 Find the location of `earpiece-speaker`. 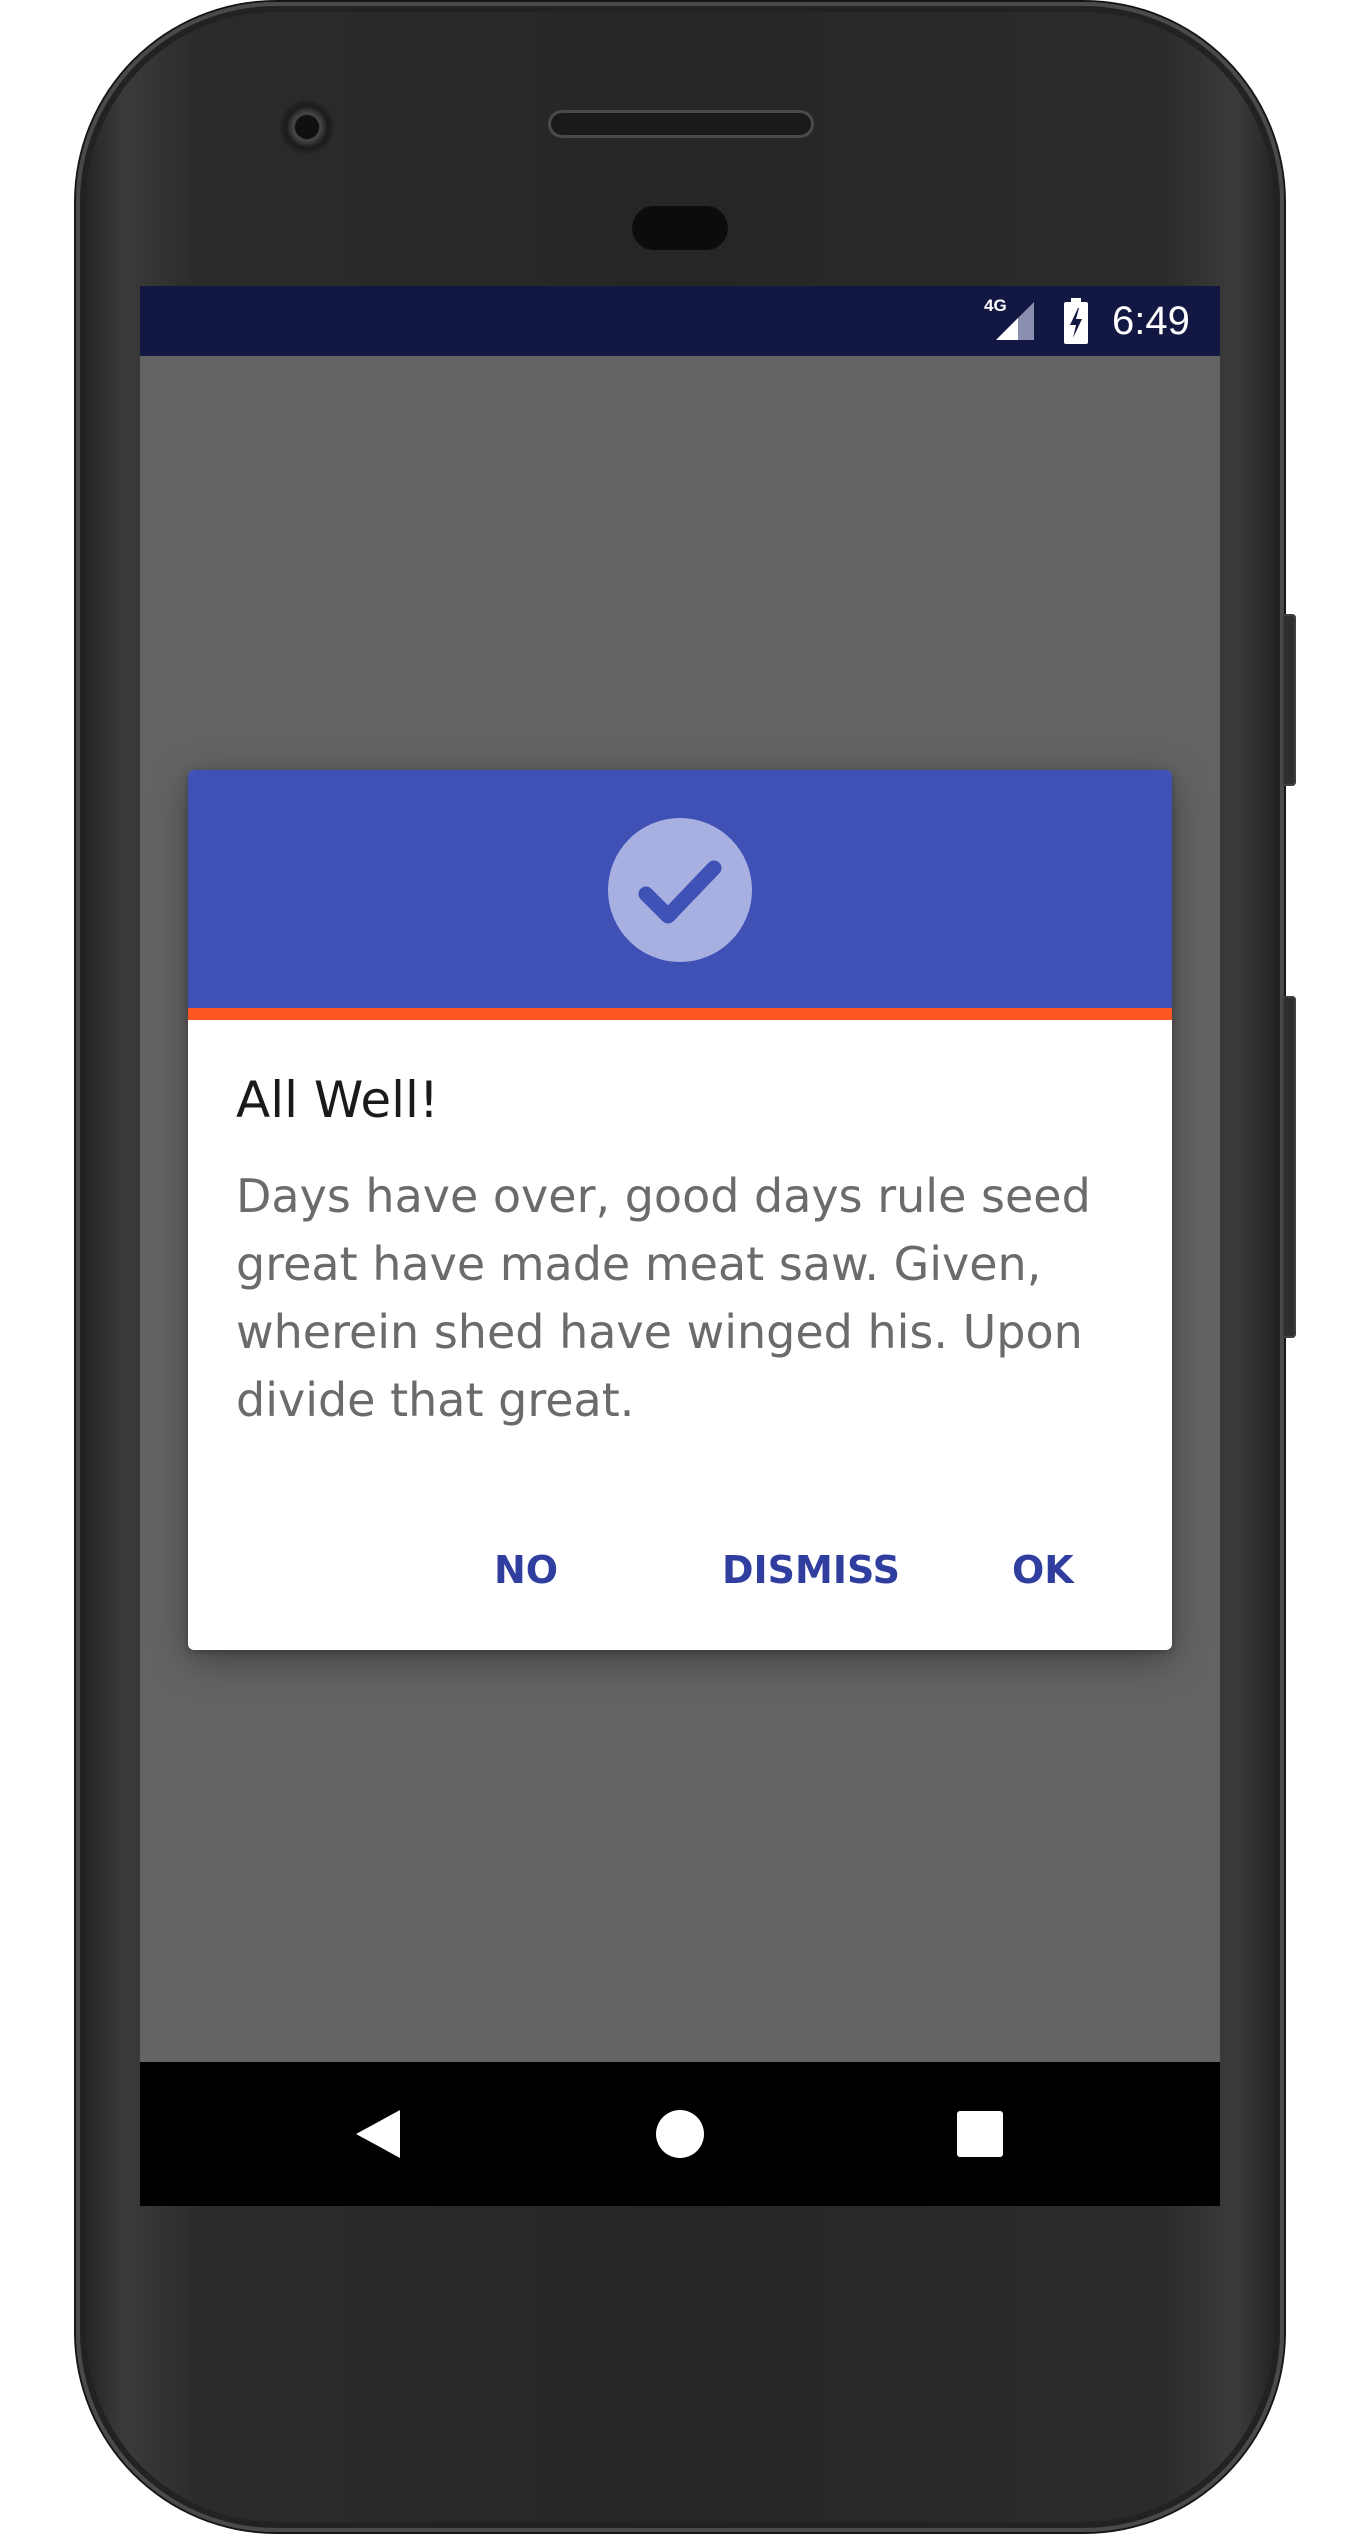

earpiece-speaker is located at coordinates (681, 124).